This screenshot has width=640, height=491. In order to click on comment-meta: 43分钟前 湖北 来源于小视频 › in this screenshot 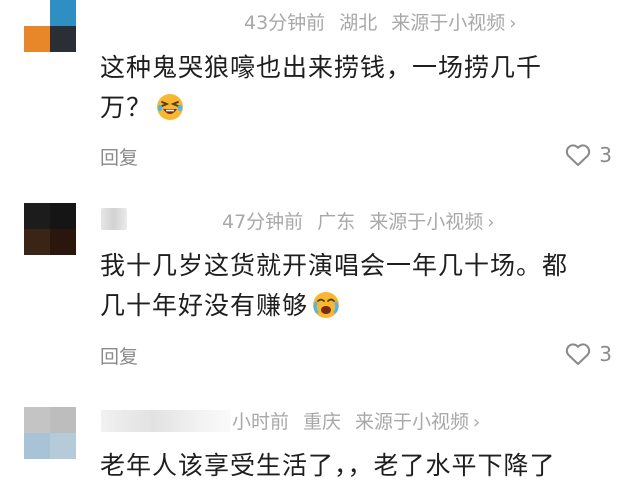, I will do `click(380, 23)`.